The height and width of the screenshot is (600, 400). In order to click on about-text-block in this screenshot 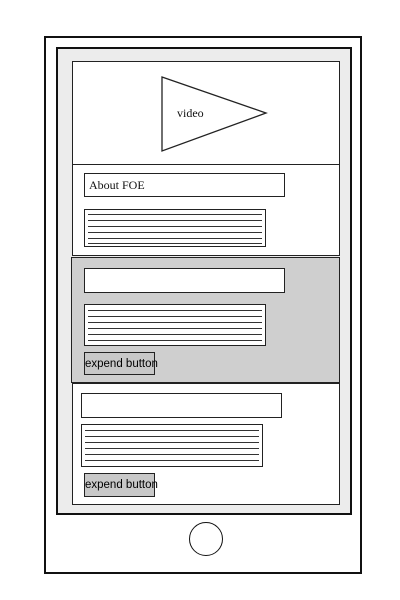, I will do `click(175, 228)`.